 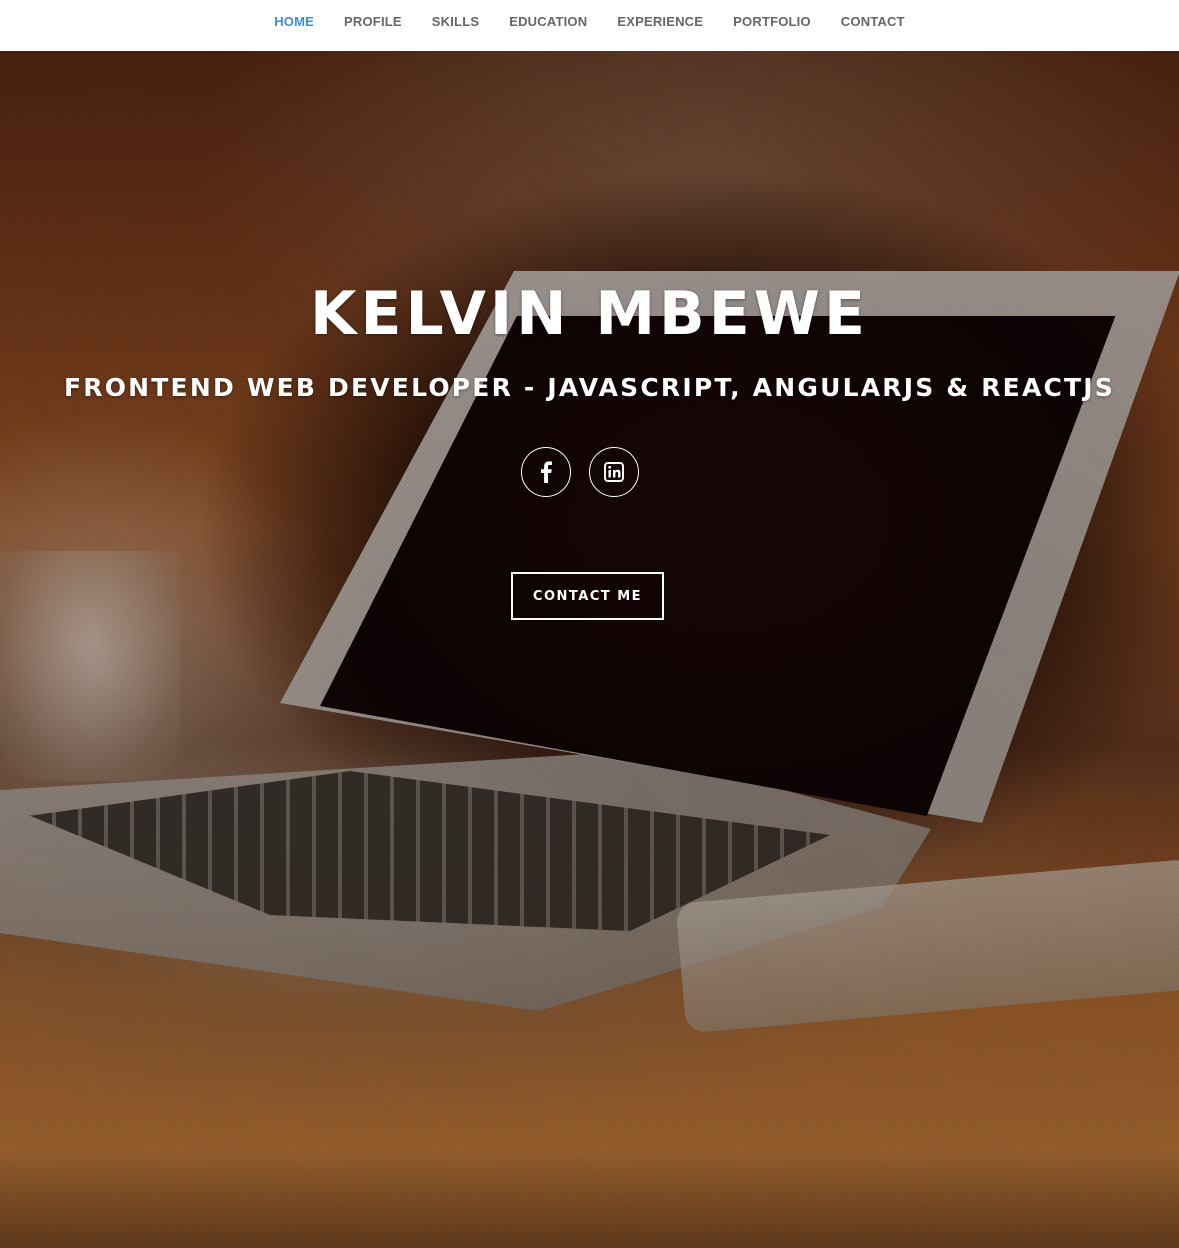 I want to click on nav-item-skills: SKILLS, so click(x=455, y=22).